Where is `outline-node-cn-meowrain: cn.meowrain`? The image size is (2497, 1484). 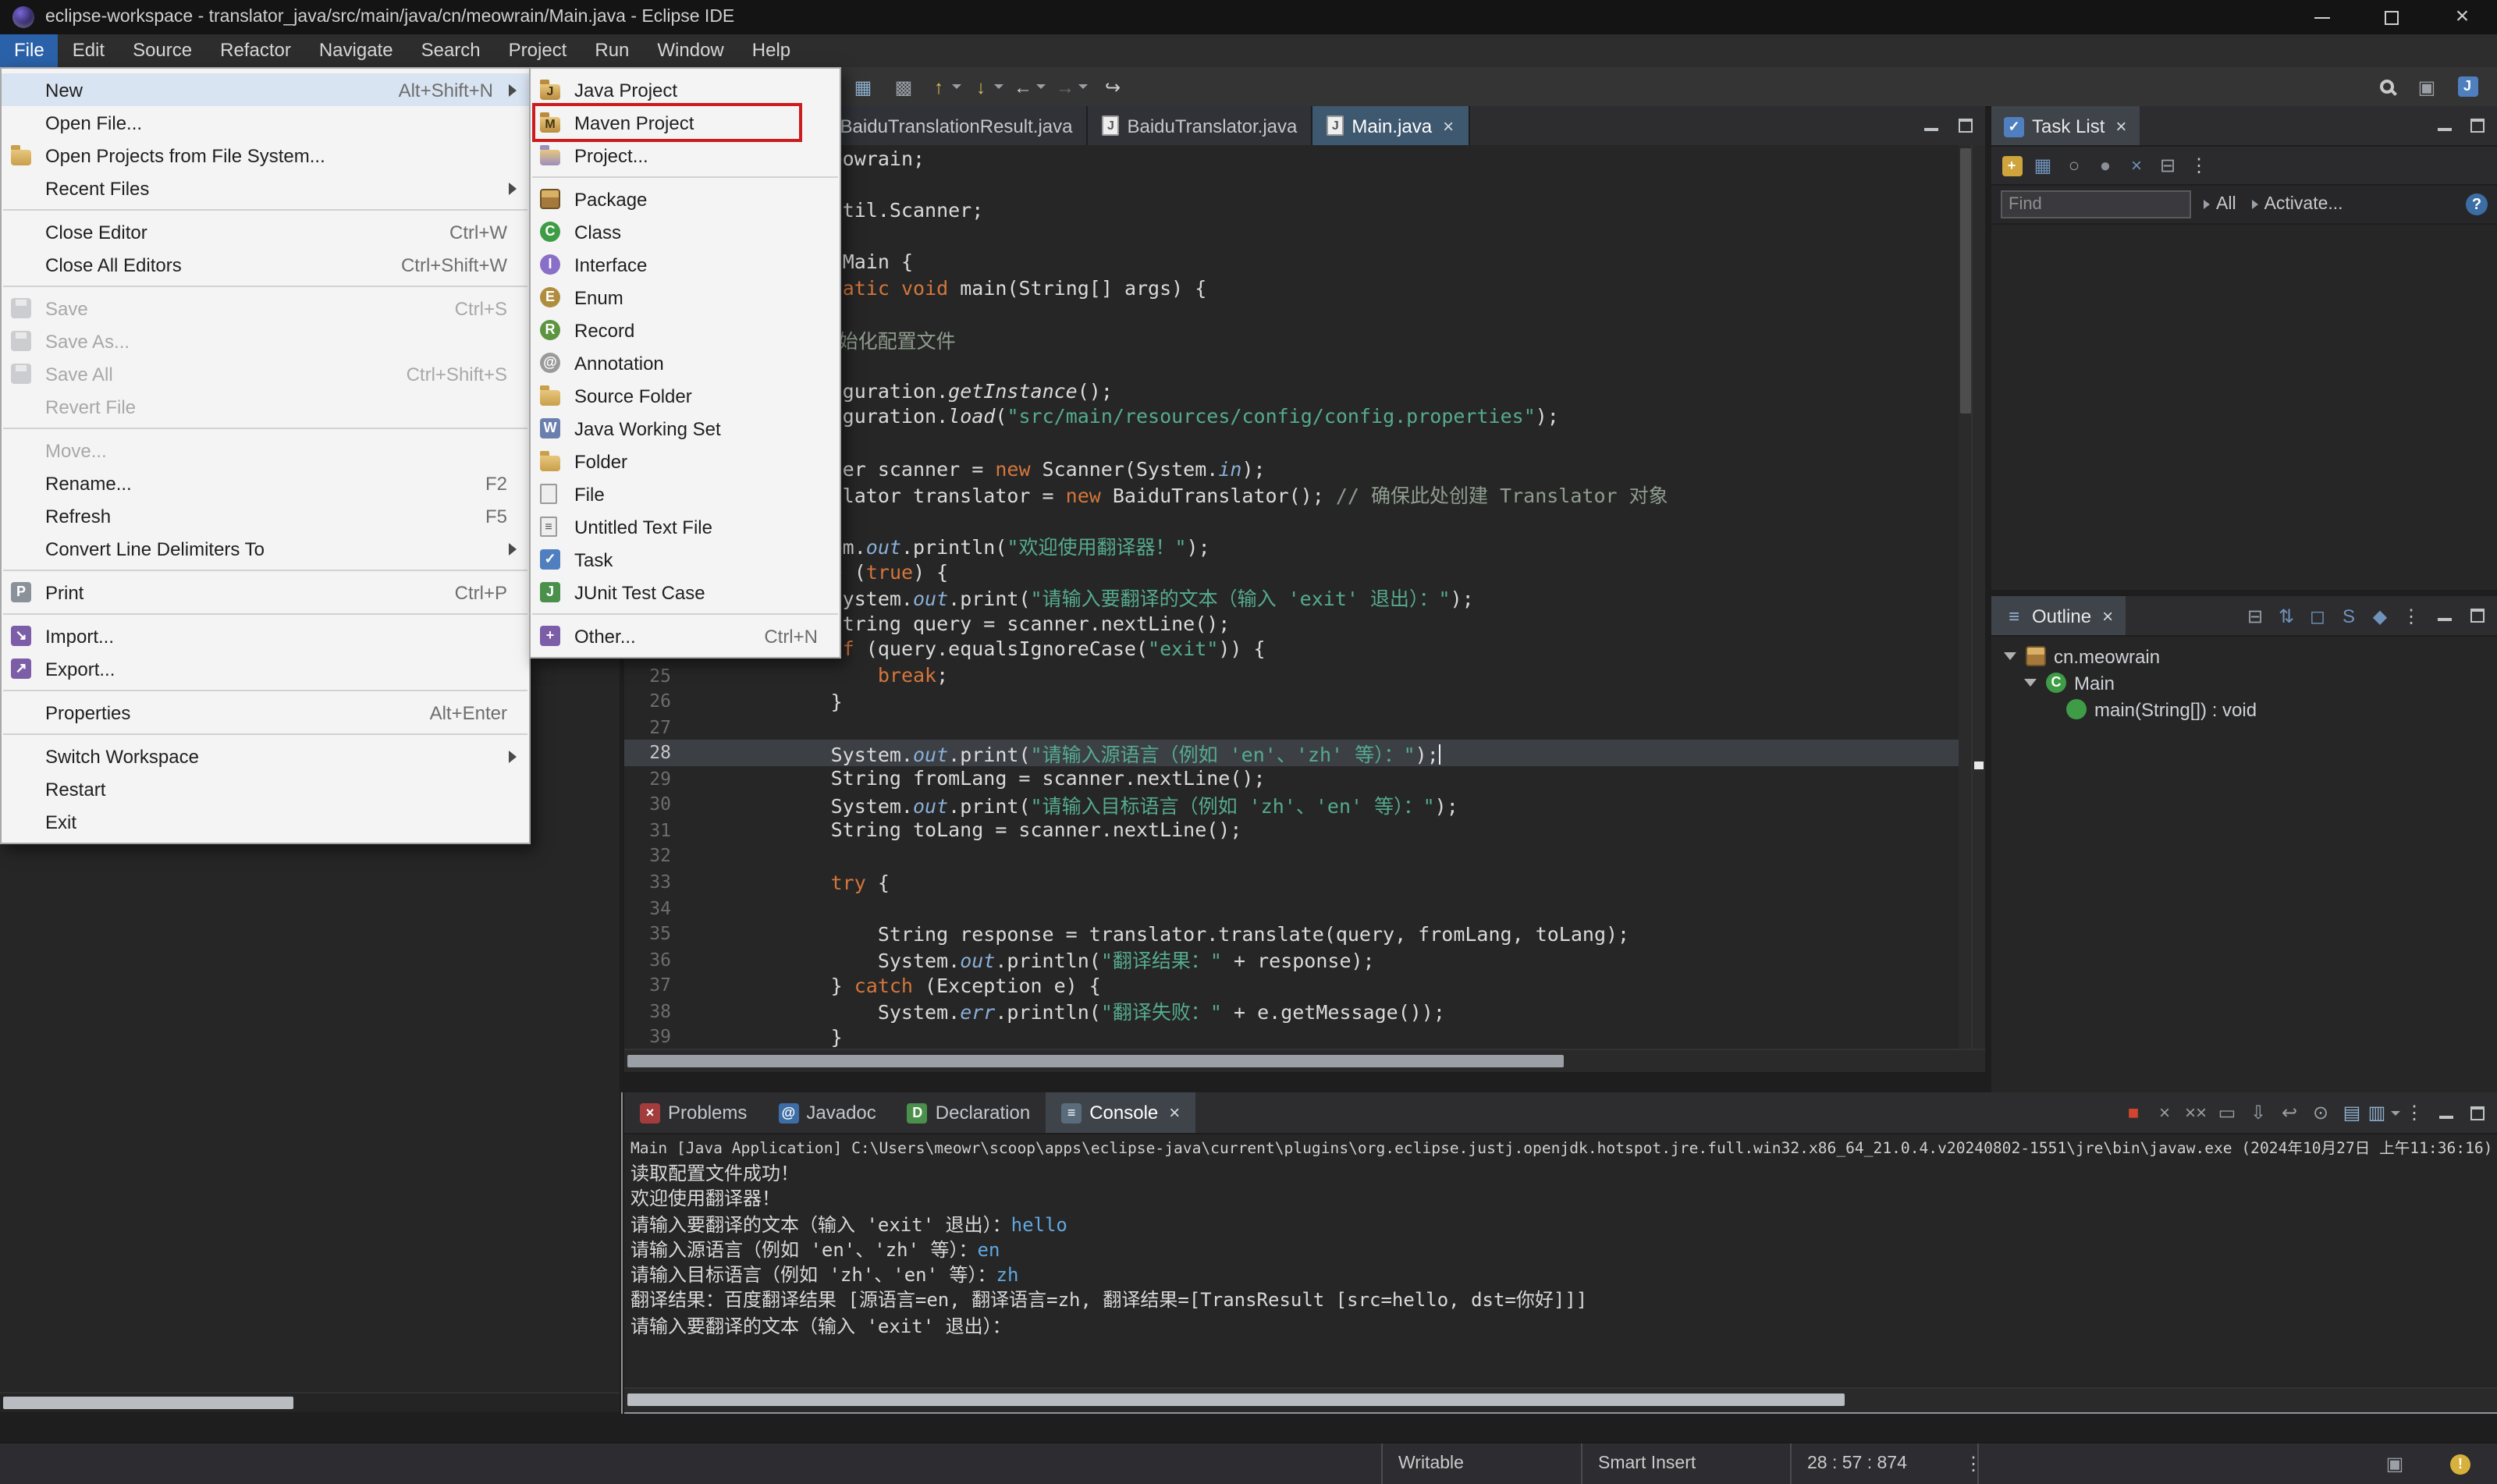
outline-node-cn-meowrain: cn.meowrain is located at coordinates (2244, 656).